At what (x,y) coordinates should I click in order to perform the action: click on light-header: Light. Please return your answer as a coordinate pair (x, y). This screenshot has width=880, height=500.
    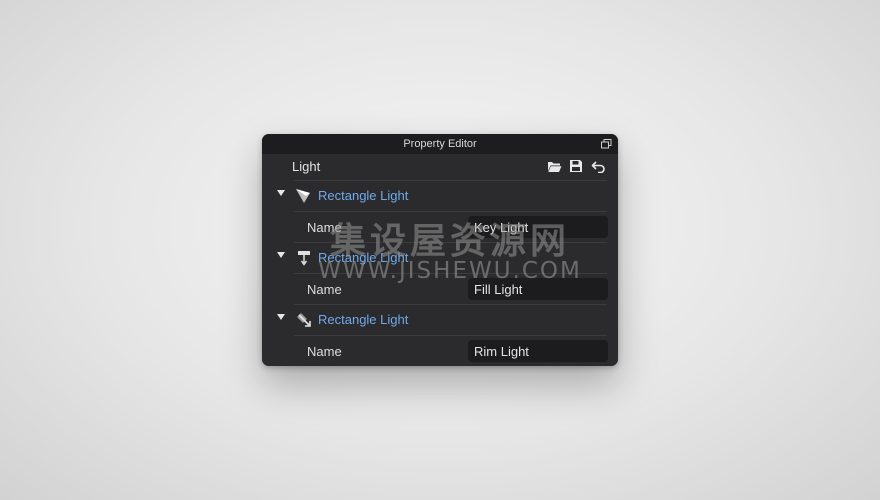
    Looking at the image, I should click on (440, 167).